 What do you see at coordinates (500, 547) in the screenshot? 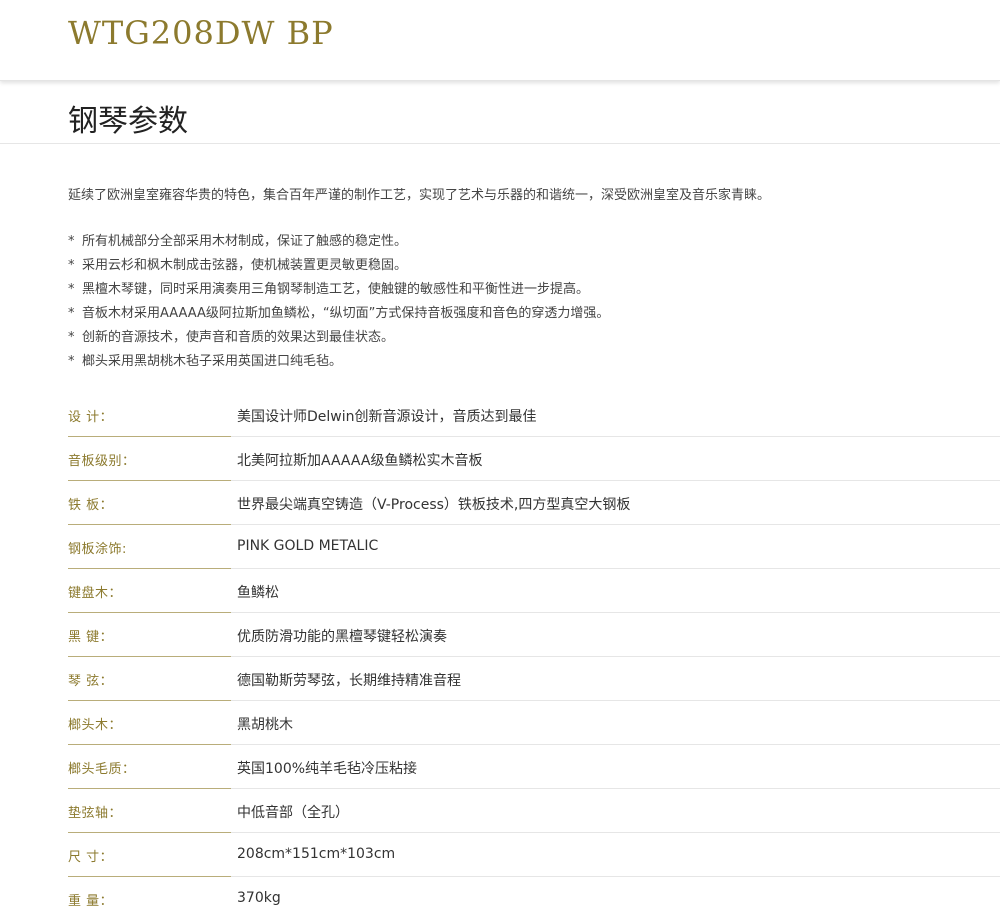
I see `spec-row-plate-finish: 钢板涂饰: PINK GOLD METALIC` at bounding box center [500, 547].